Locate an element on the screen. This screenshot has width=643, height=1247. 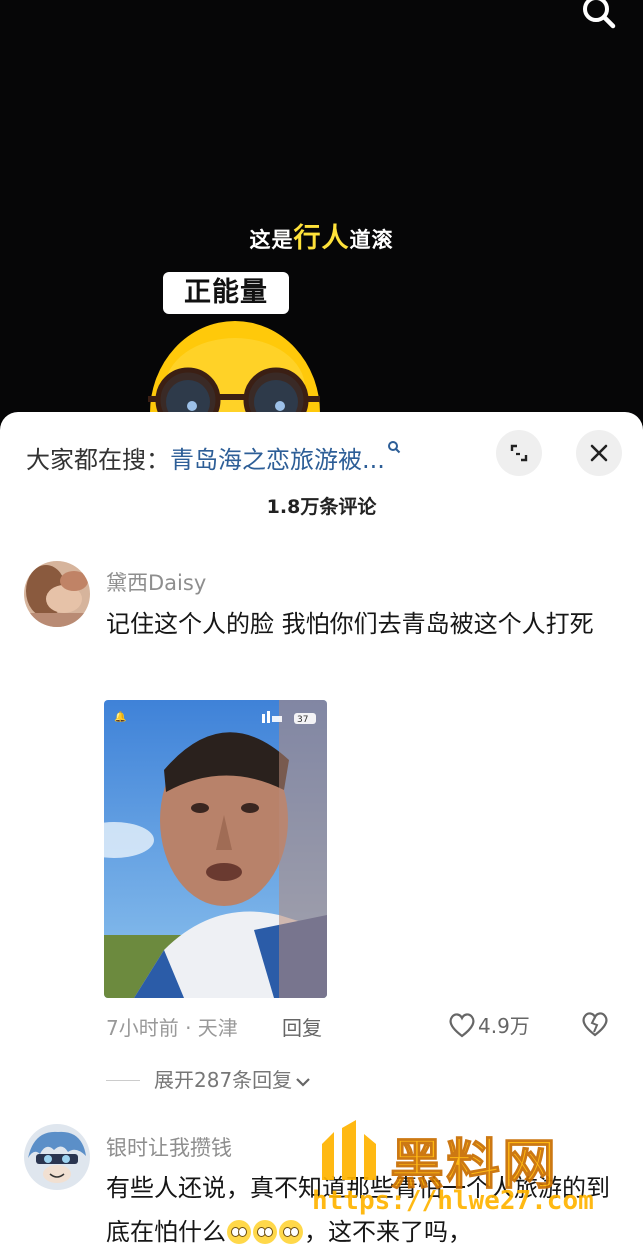
comment-text: 记住这个人的脸 我怕你们去青岛被这个人打死 is located at coordinates (350, 624).